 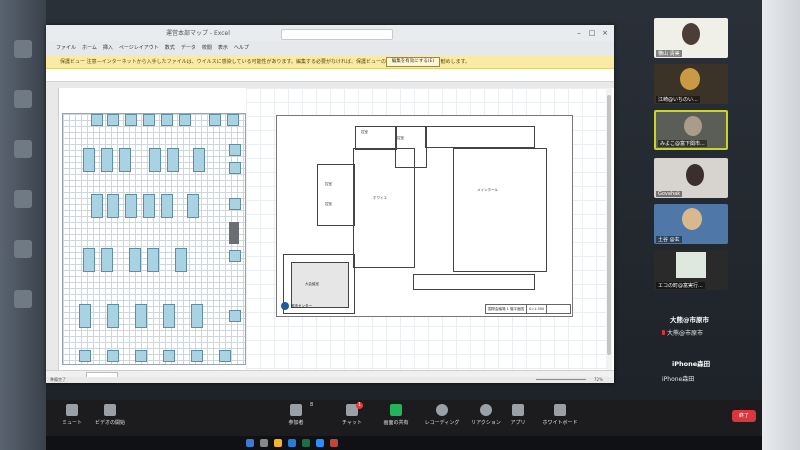 I want to click on search-icon, so click(x=264, y=443).